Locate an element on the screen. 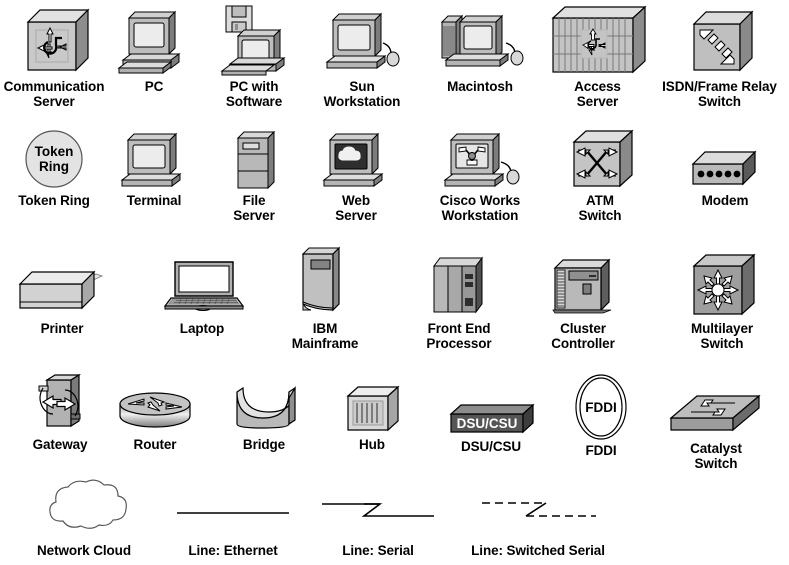  gateway-icon is located at coordinates (60, 403).